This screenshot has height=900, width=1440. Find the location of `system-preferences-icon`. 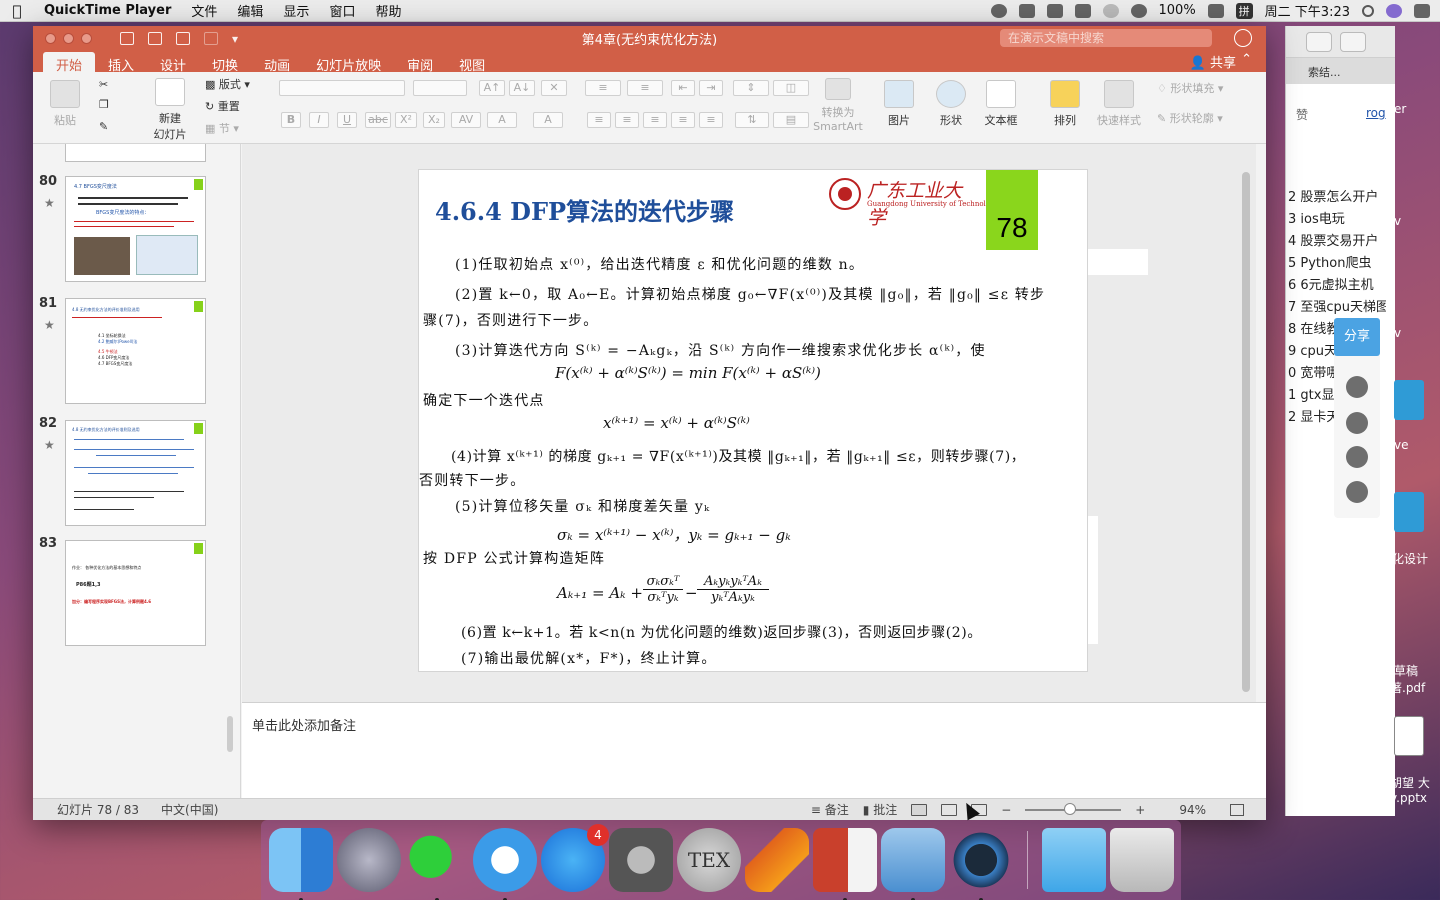

system-preferences-icon is located at coordinates (641, 860).